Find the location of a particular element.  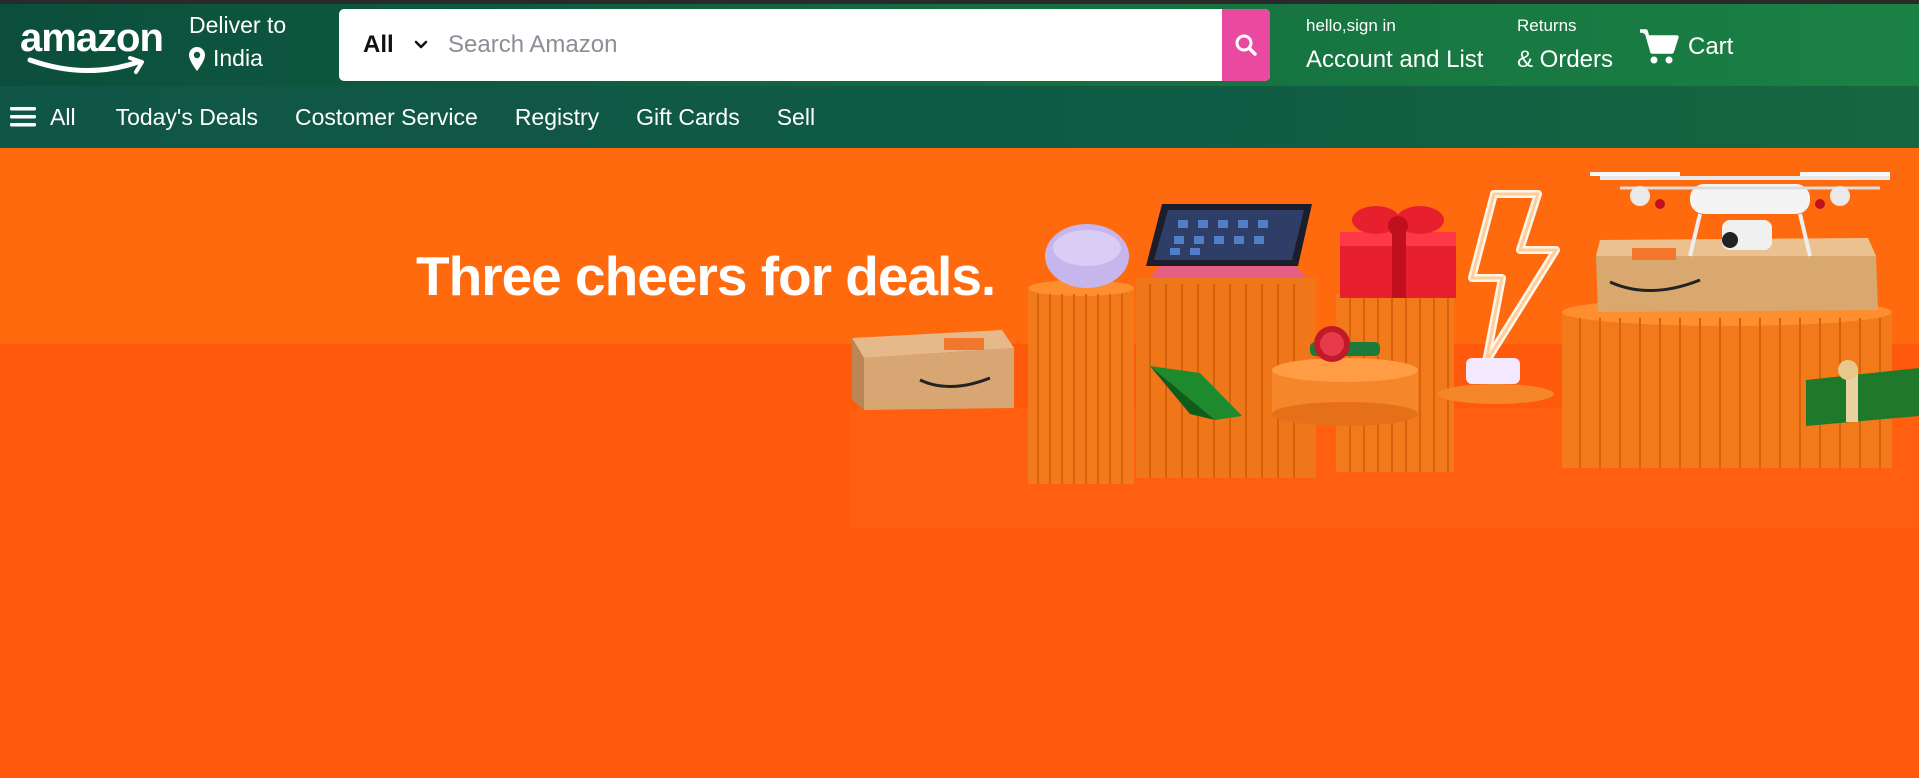

nav-item-registry: Registry is located at coordinates (557, 117).